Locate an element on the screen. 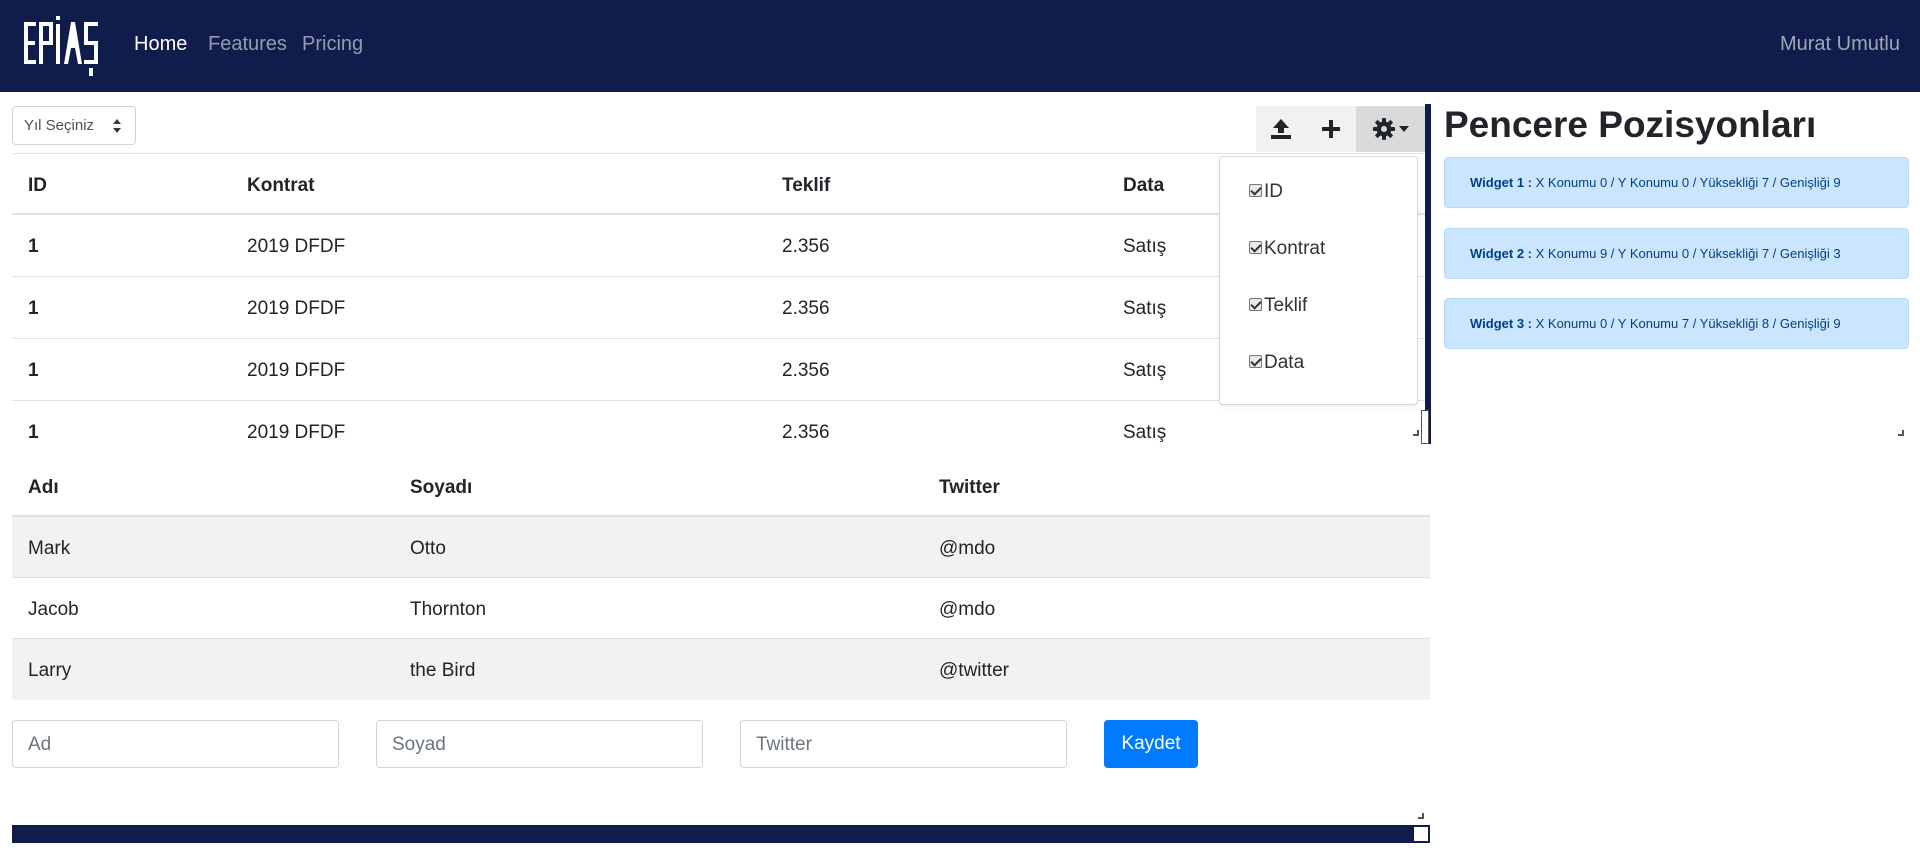  year-select: Yıl Seçiniz is located at coordinates (74, 125).